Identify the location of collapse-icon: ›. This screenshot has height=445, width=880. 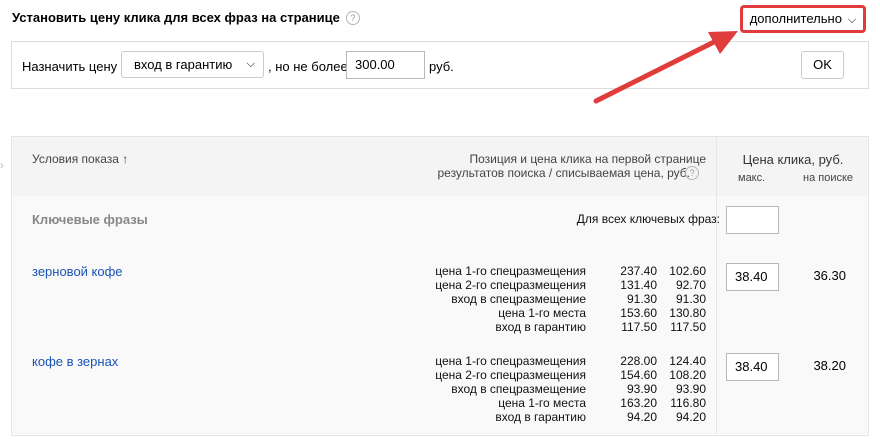
(2, 166).